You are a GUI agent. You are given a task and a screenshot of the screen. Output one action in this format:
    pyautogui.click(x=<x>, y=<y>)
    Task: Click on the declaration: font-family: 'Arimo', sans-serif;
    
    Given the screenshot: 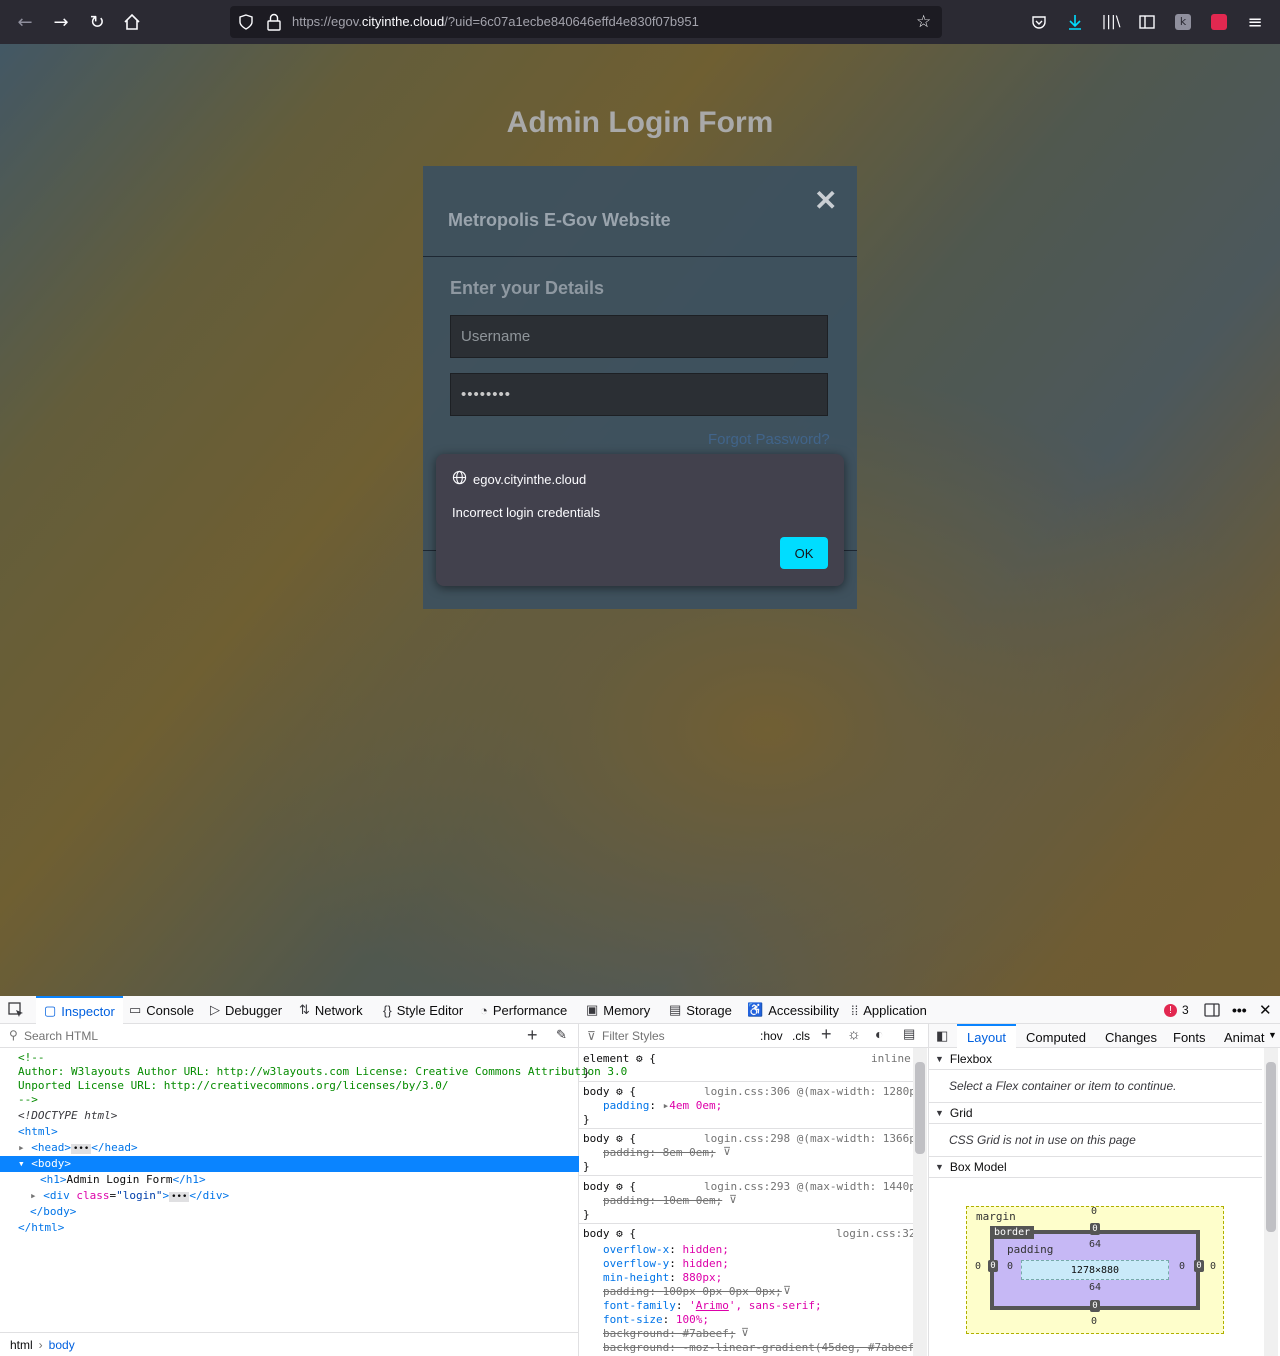 What is the action you would take?
    pyautogui.click(x=712, y=1305)
    